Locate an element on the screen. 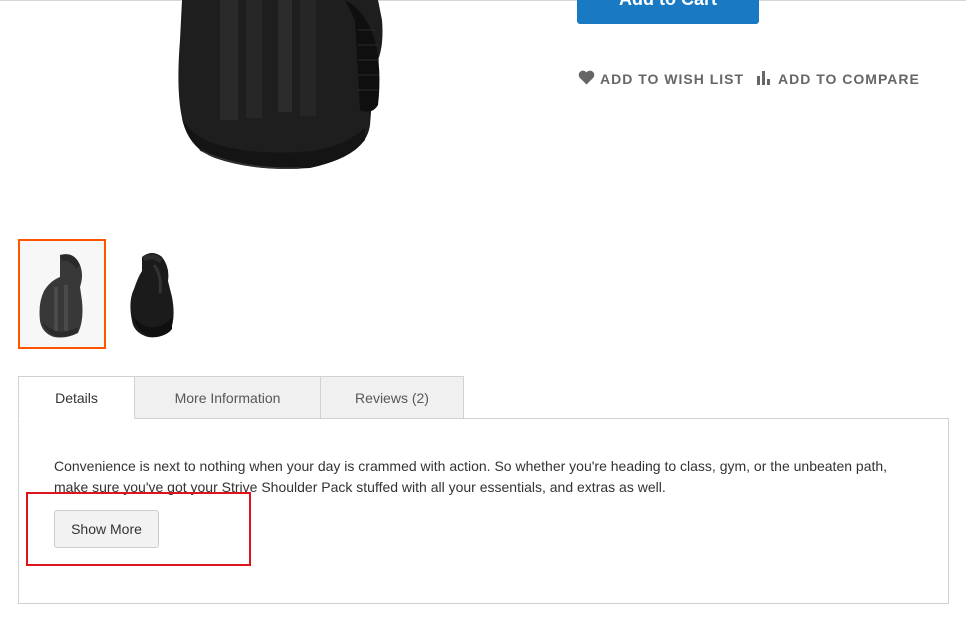  tab-reviews-label: Reviews (2) is located at coordinates (392, 397).